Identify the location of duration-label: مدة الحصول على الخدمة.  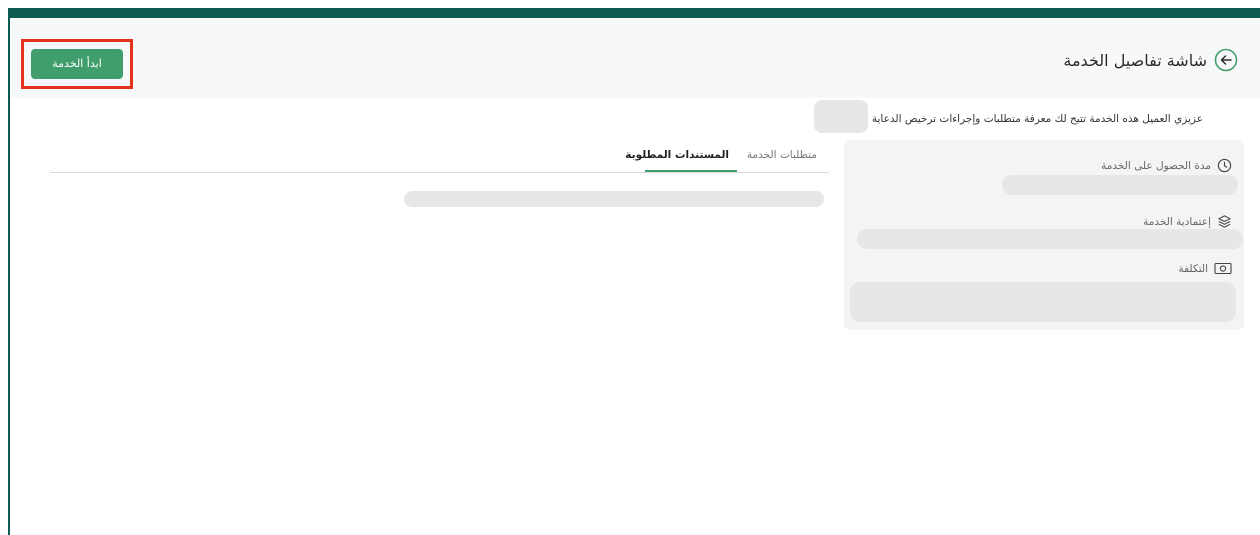
(1156, 165).